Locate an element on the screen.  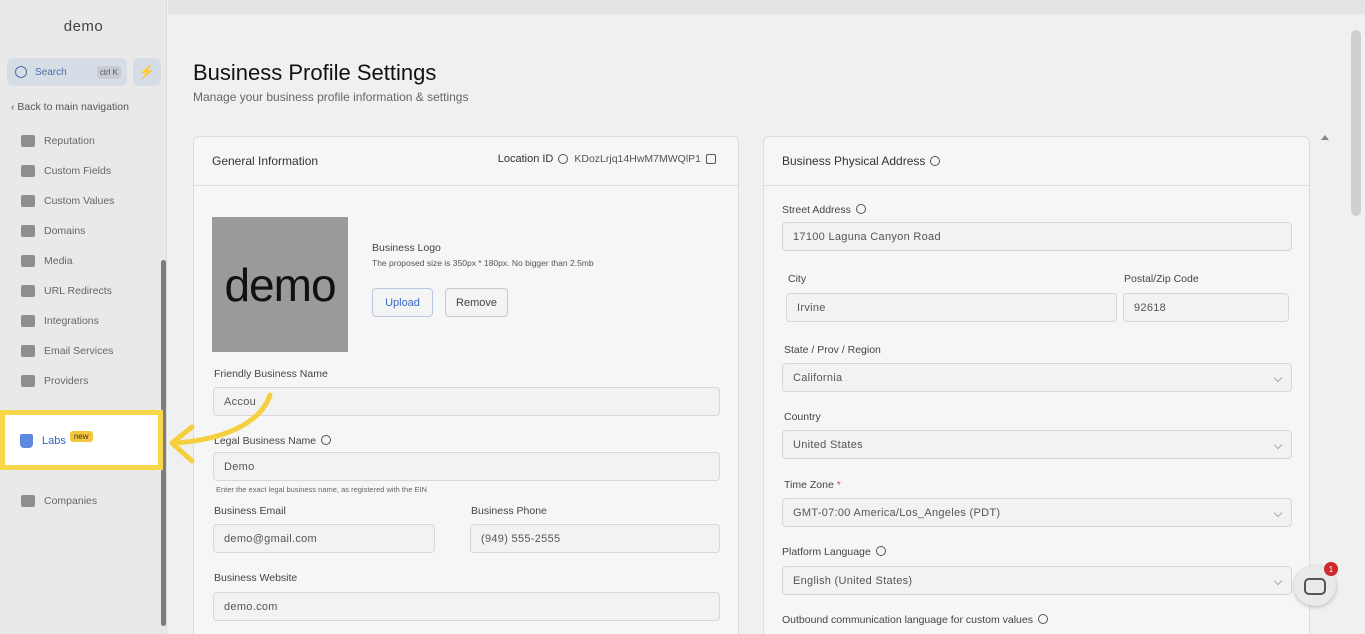
top-bar is located at coordinates (766, 7).